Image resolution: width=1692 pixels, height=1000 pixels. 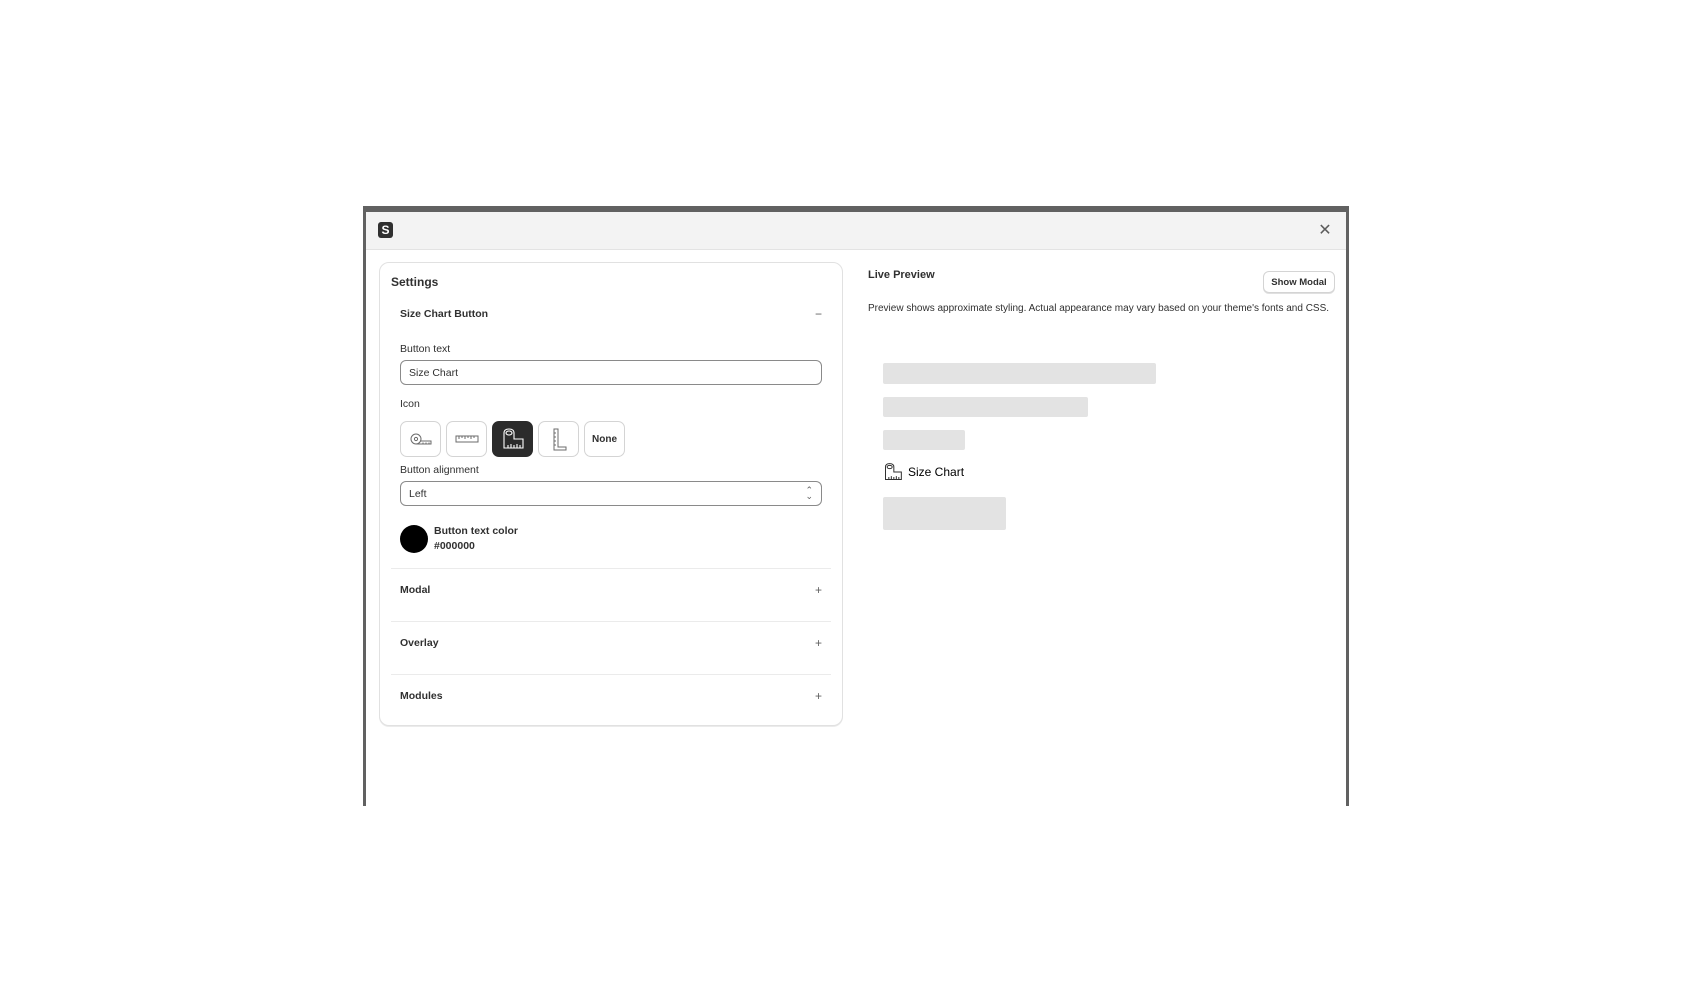 What do you see at coordinates (415, 282) in the screenshot?
I see `settings-title: Settings` at bounding box center [415, 282].